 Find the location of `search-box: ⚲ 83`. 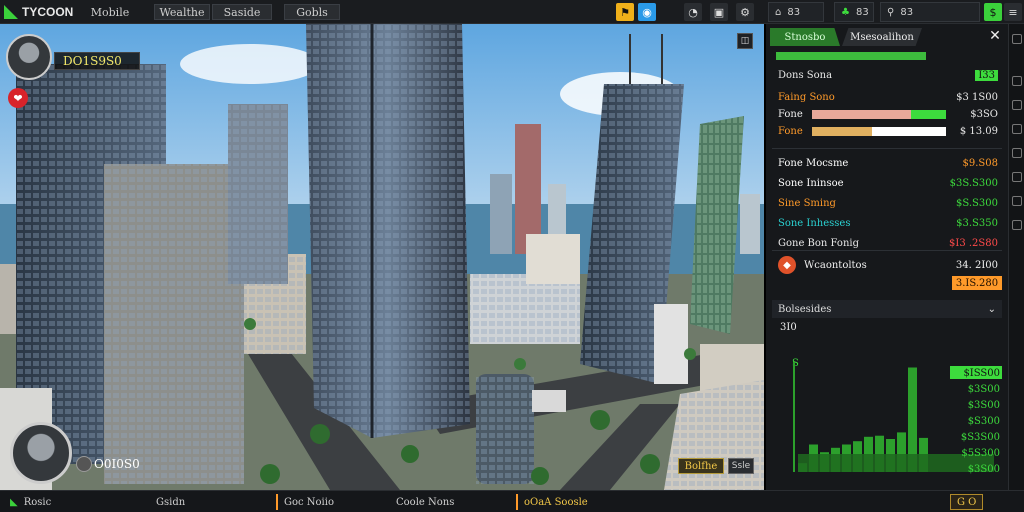

search-box: ⚲ 83 is located at coordinates (930, 12).